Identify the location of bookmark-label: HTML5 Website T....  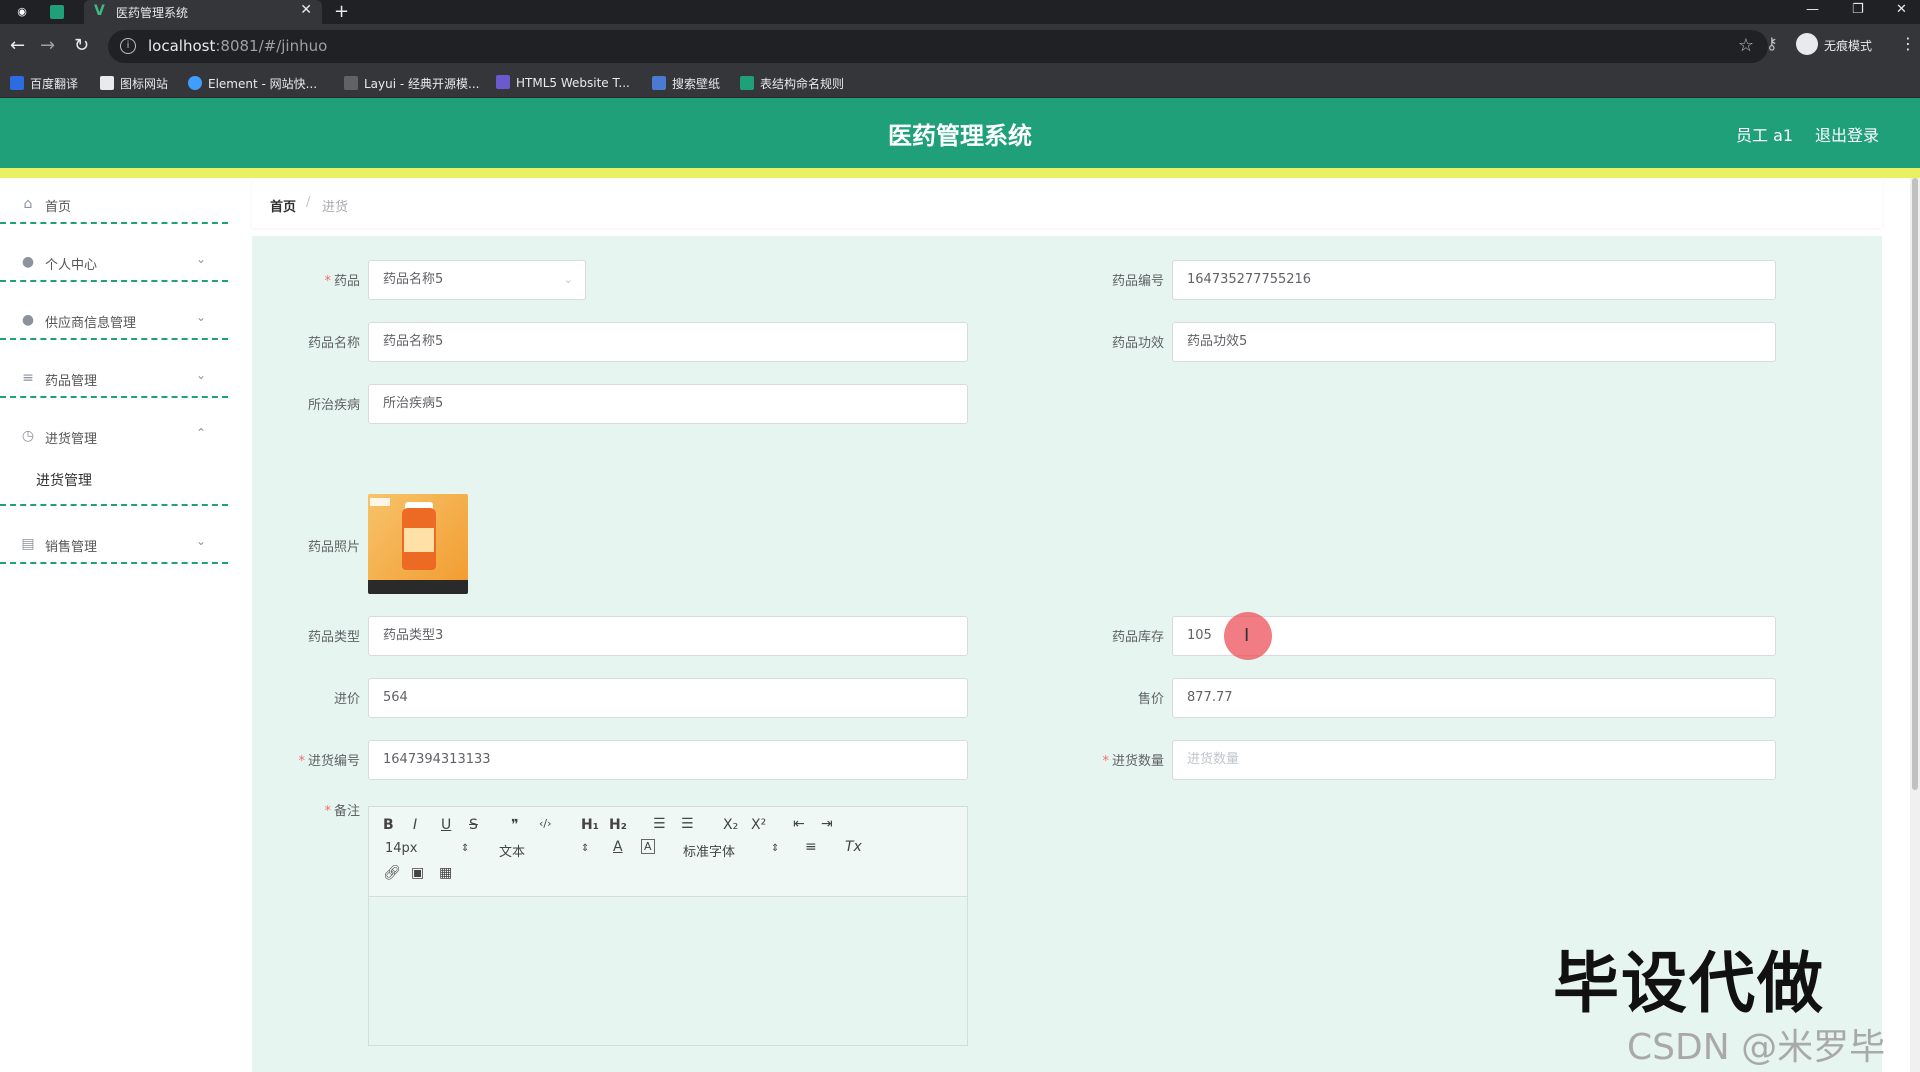
(573, 83).